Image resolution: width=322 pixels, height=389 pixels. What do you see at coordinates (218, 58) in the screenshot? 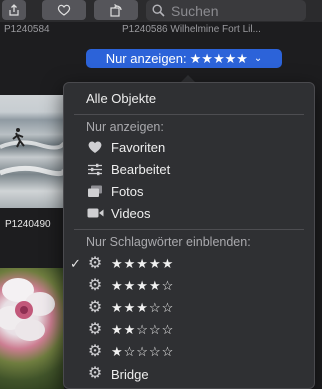
I see `filter-rating-stars: ★★★★★` at bounding box center [218, 58].